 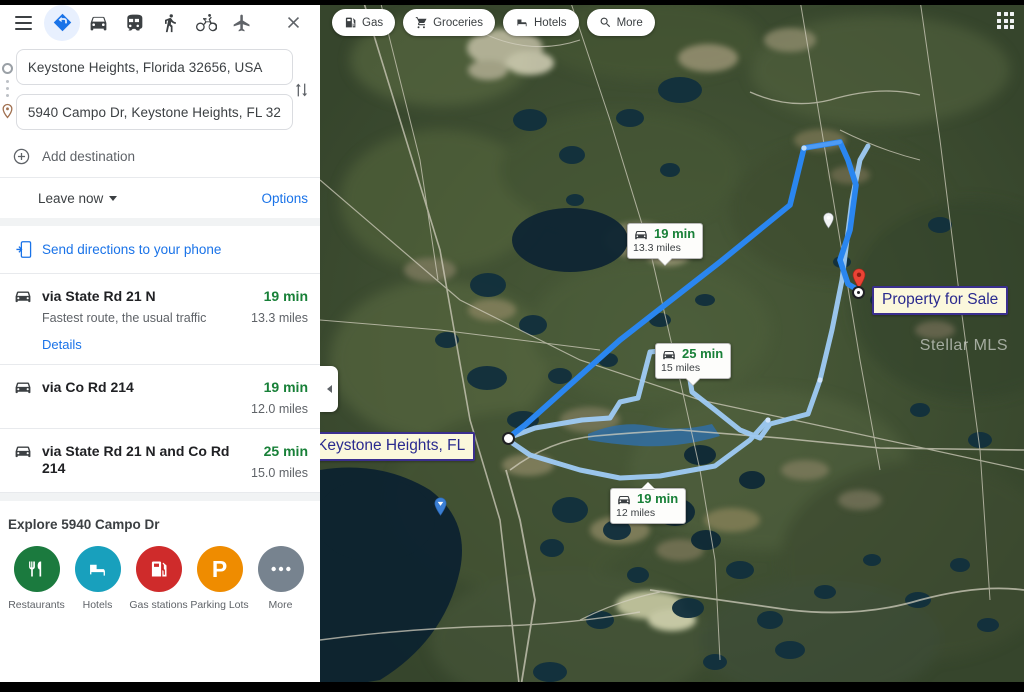 I want to click on route-duration: 25 min, so click(x=285, y=451).